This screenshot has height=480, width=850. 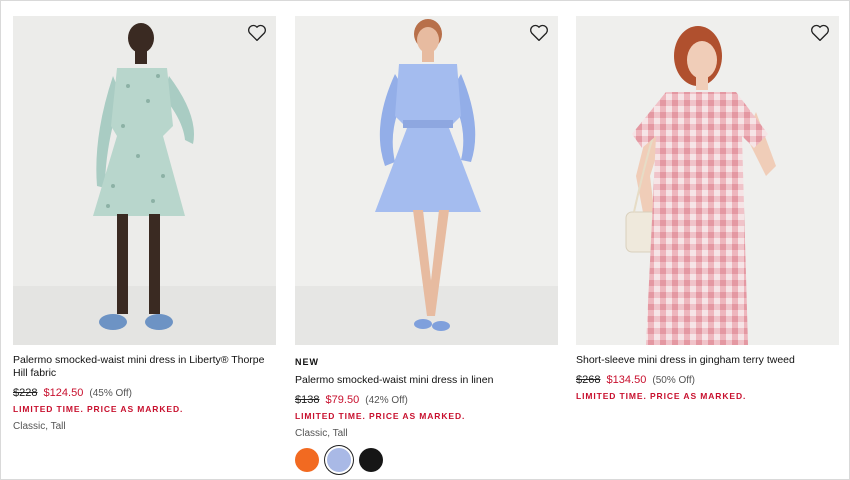 What do you see at coordinates (626, 380) in the screenshot?
I see `sale-price: $134.50` at bounding box center [626, 380].